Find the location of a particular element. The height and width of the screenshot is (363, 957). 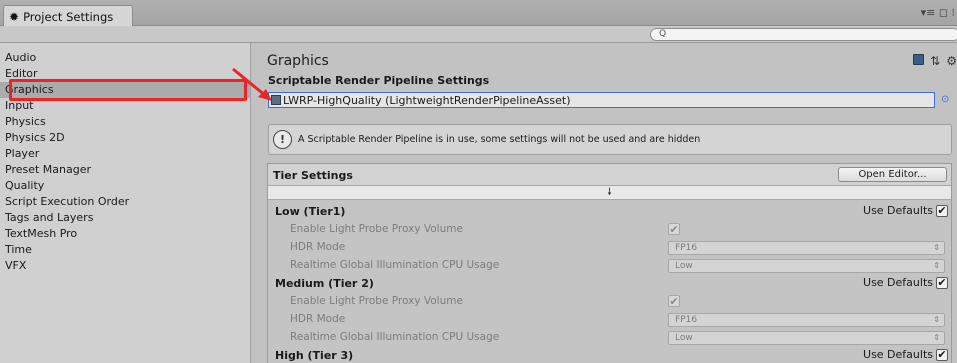

preset-icon: ⇅ is located at coordinates (935, 61).